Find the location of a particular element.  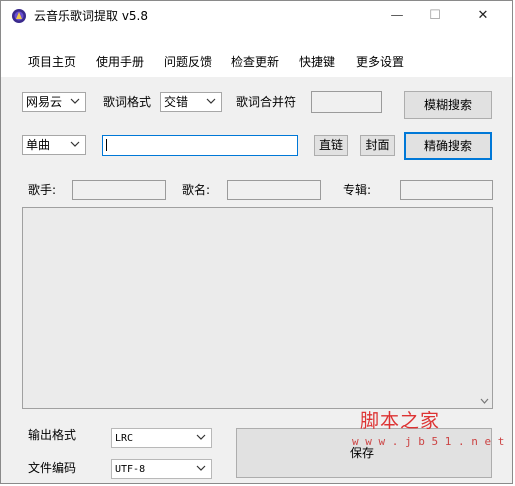

text-caret is located at coordinates (106, 145).